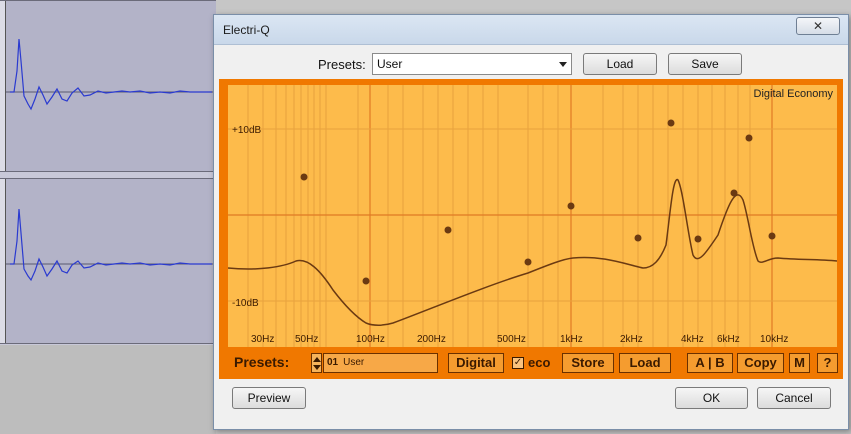  I want to click on plugin-load-button: Load, so click(645, 363).